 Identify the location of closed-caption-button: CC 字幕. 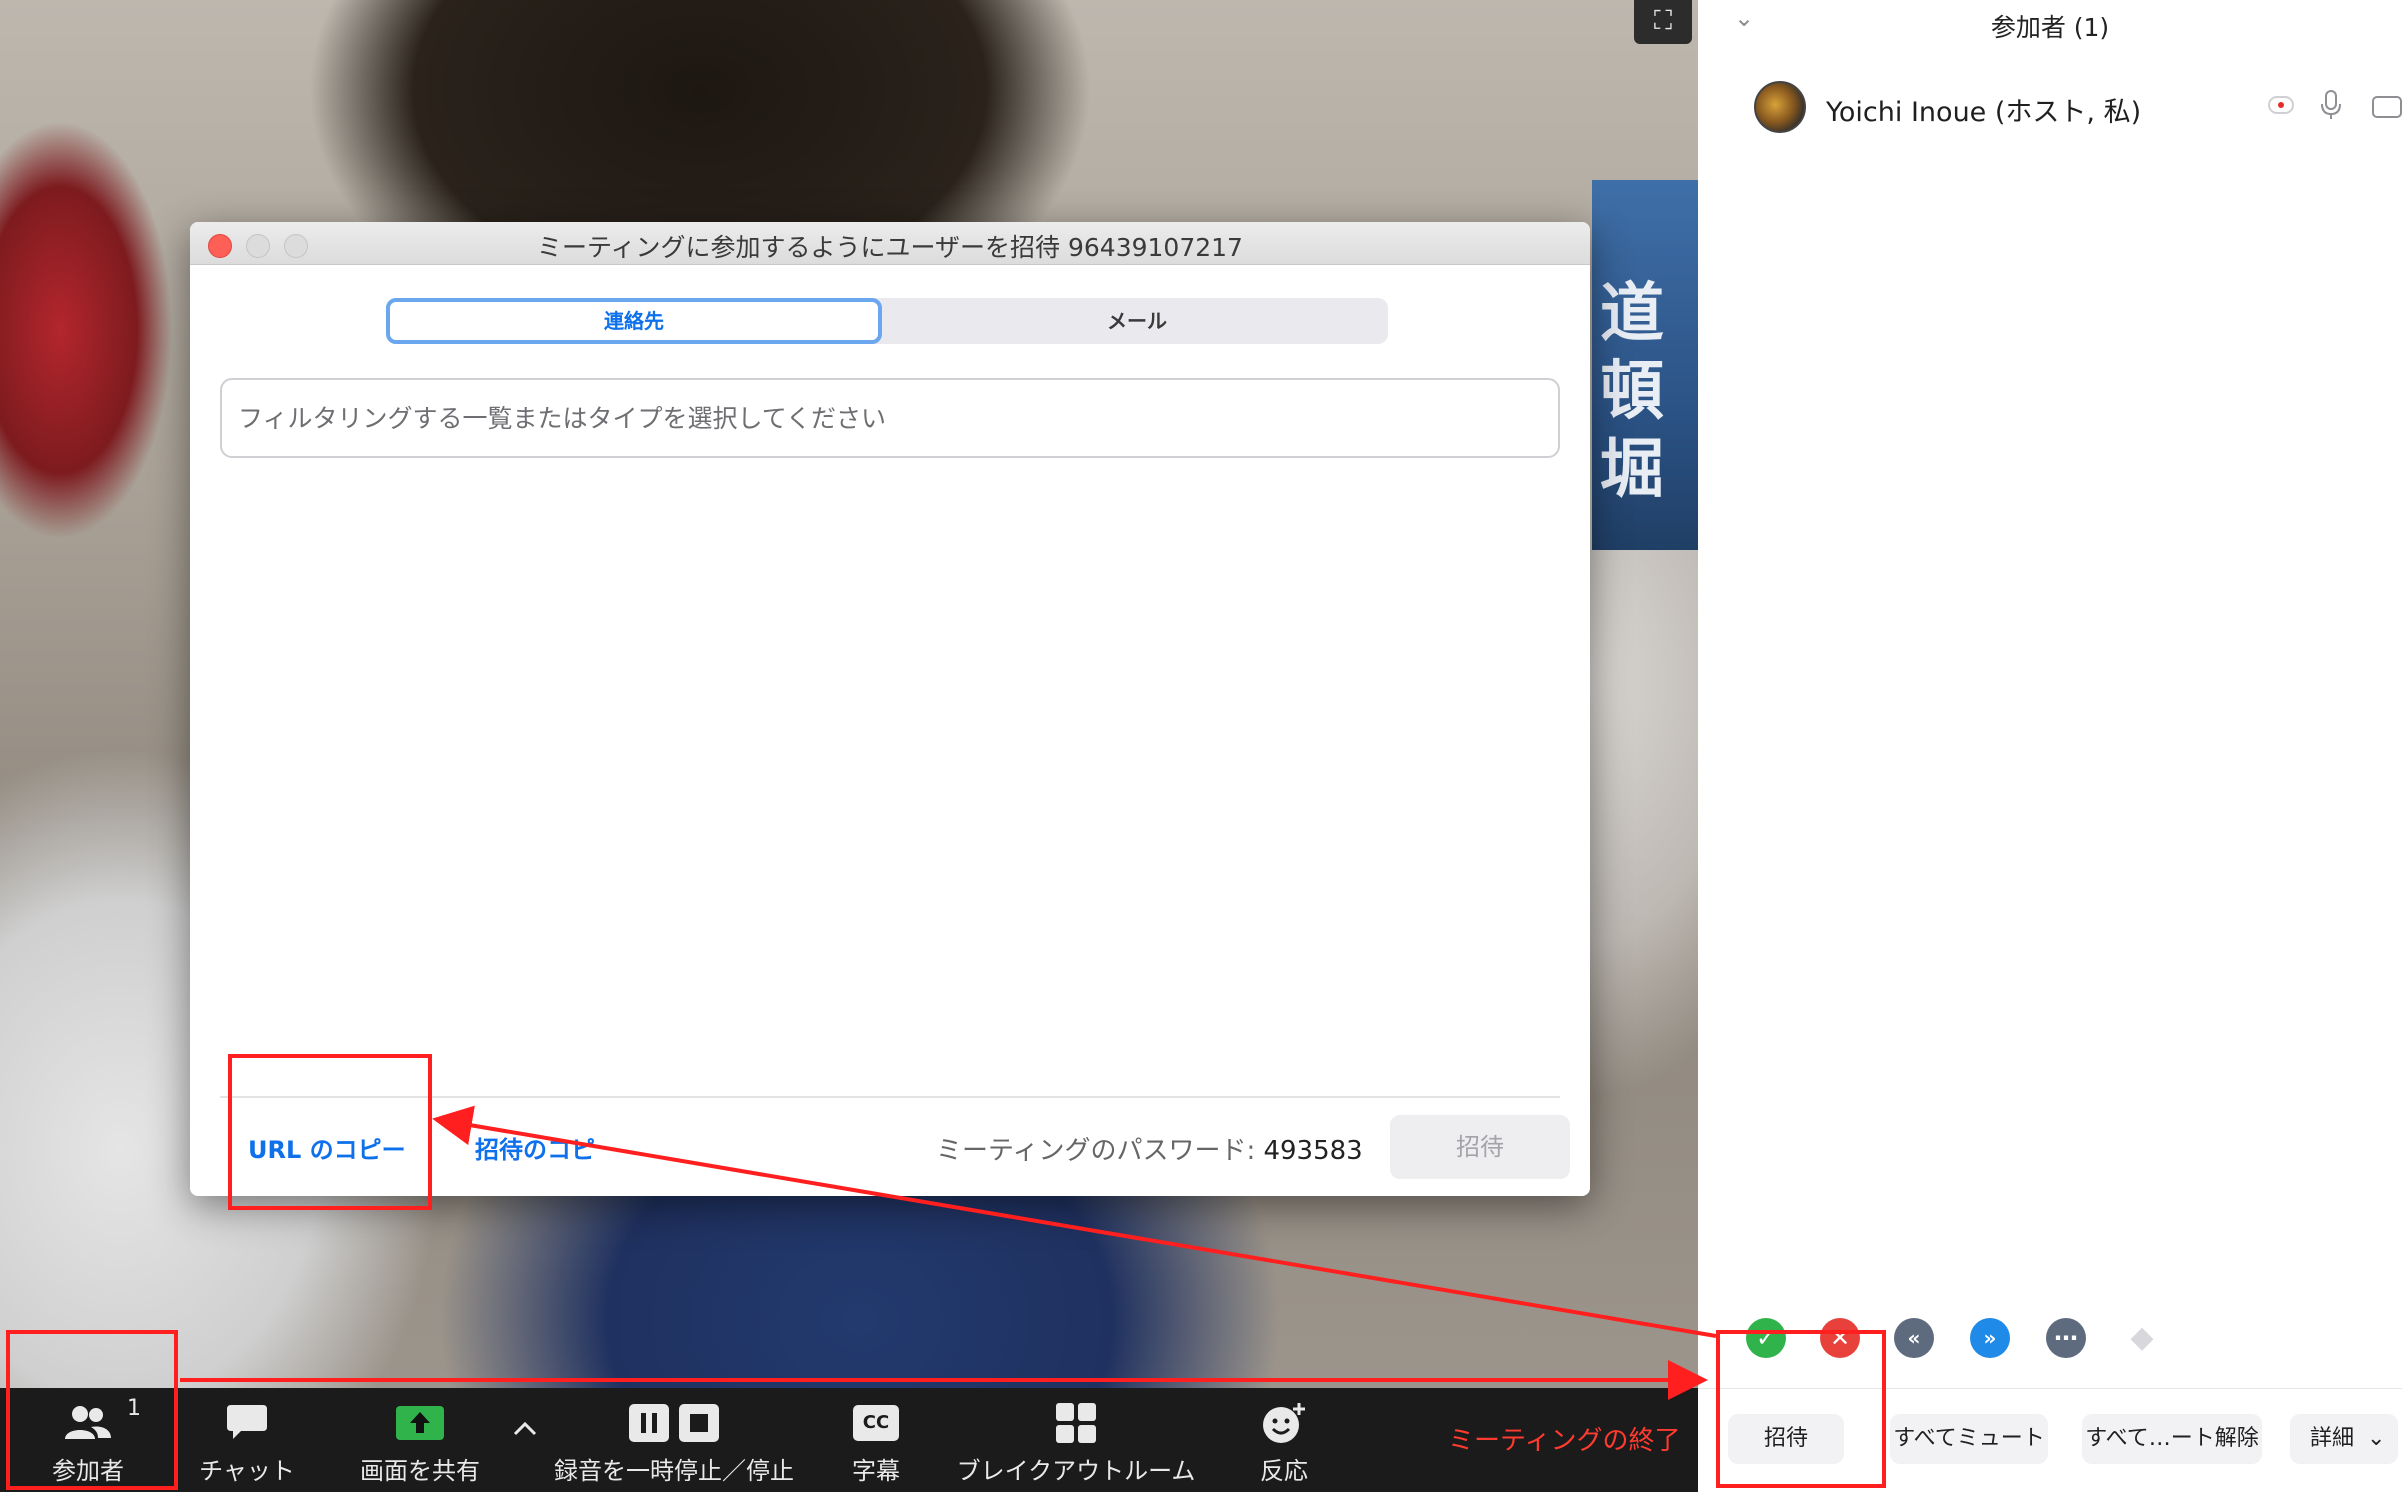
(876, 1440).